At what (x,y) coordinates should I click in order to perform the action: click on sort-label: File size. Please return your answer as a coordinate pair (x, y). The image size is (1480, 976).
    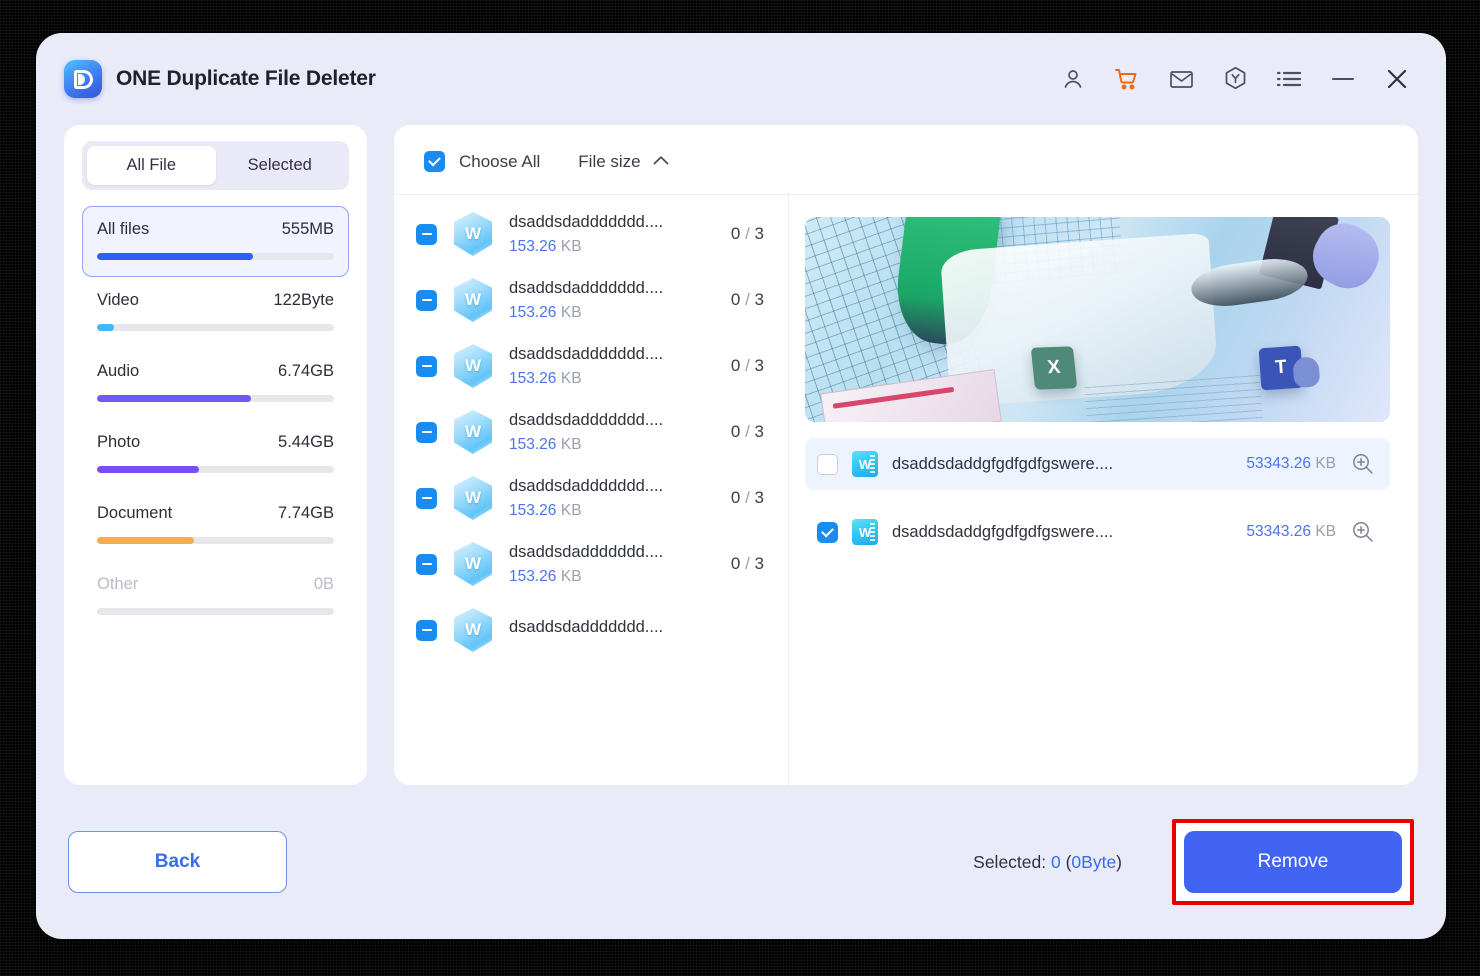
    Looking at the image, I should click on (609, 161).